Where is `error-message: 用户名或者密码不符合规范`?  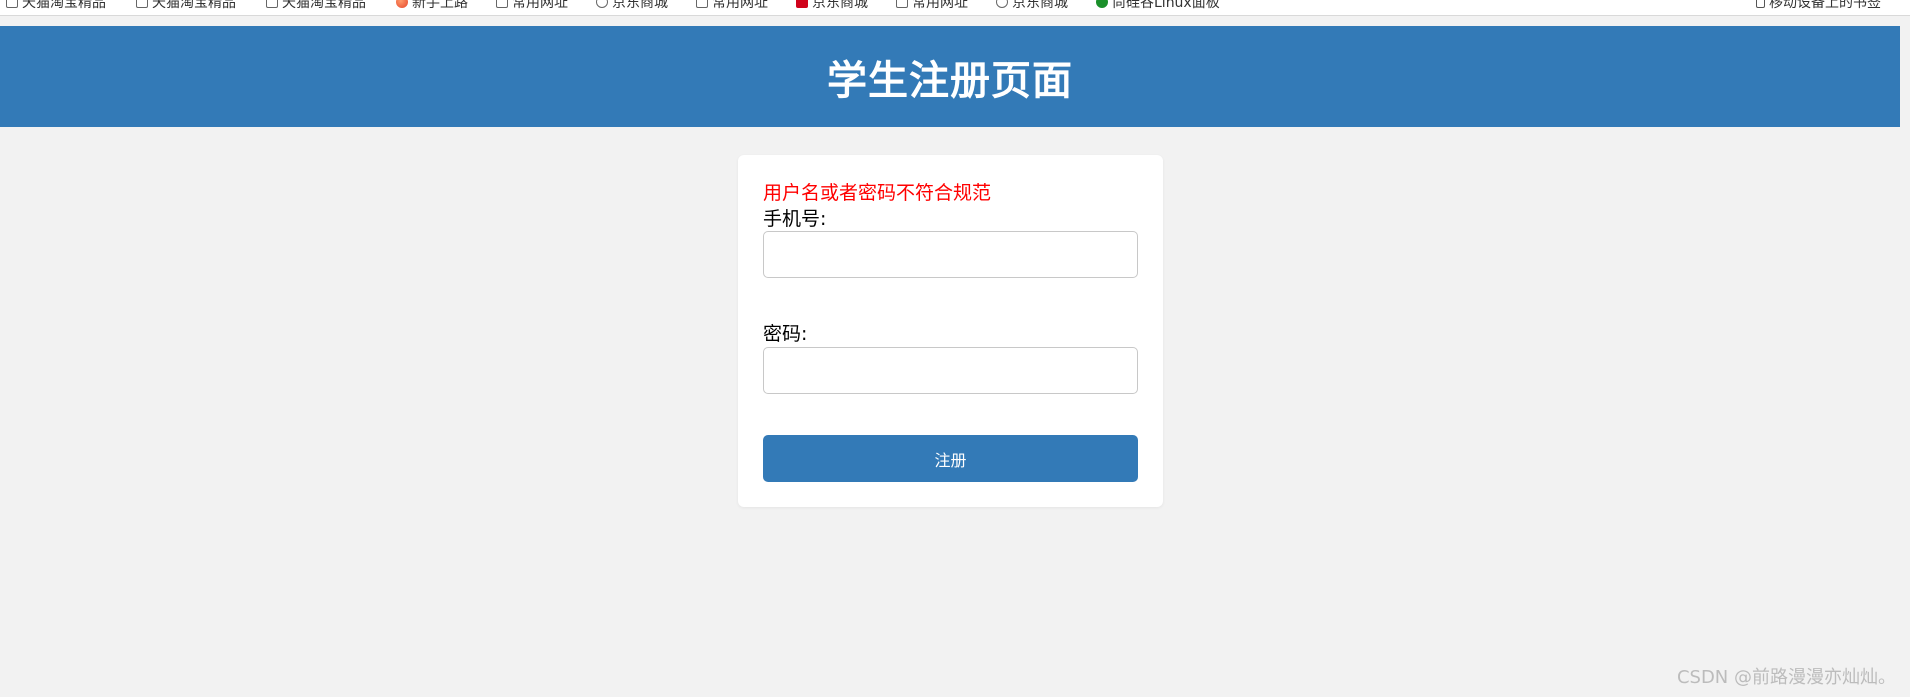 error-message: 用户名或者密码不符合规范 is located at coordinates (877, 193).